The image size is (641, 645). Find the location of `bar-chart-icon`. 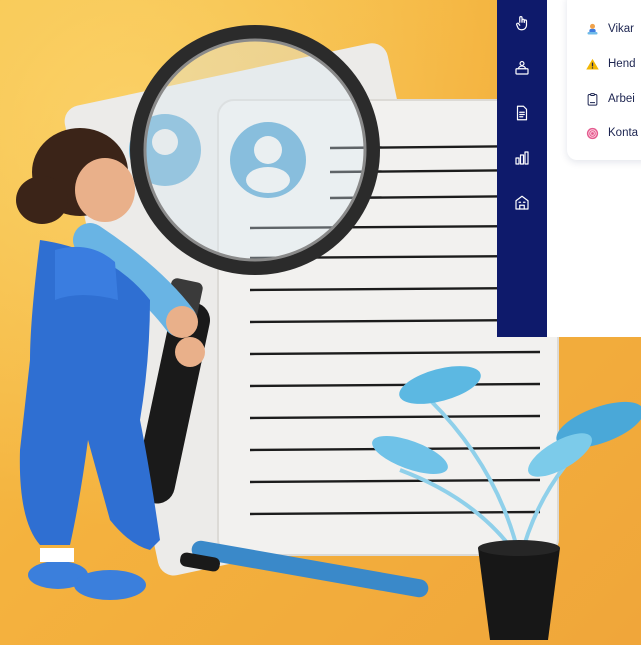

bar-chart-icon is located at coordinates (522, 158).